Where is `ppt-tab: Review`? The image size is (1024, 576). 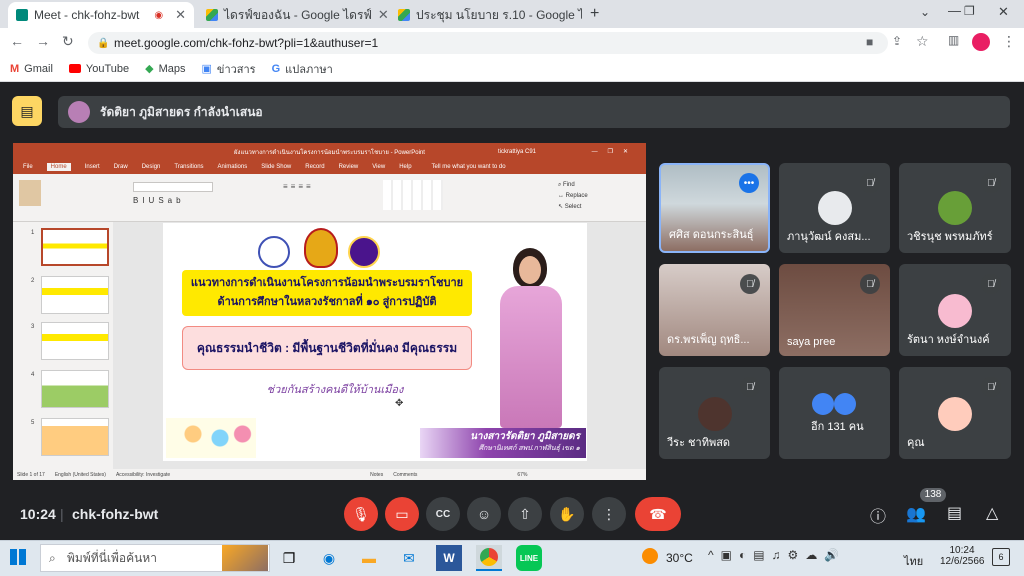
ppt-tab: Review is located at coordinates (349, 167).